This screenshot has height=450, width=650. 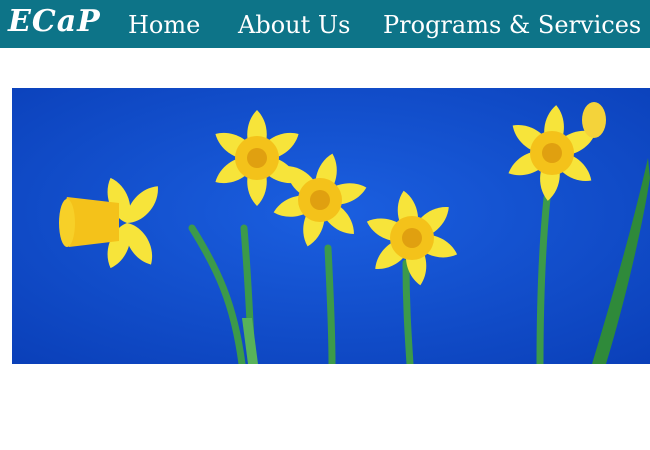 I want to click on nav-home-link: Home, so click(x=164, y=25).